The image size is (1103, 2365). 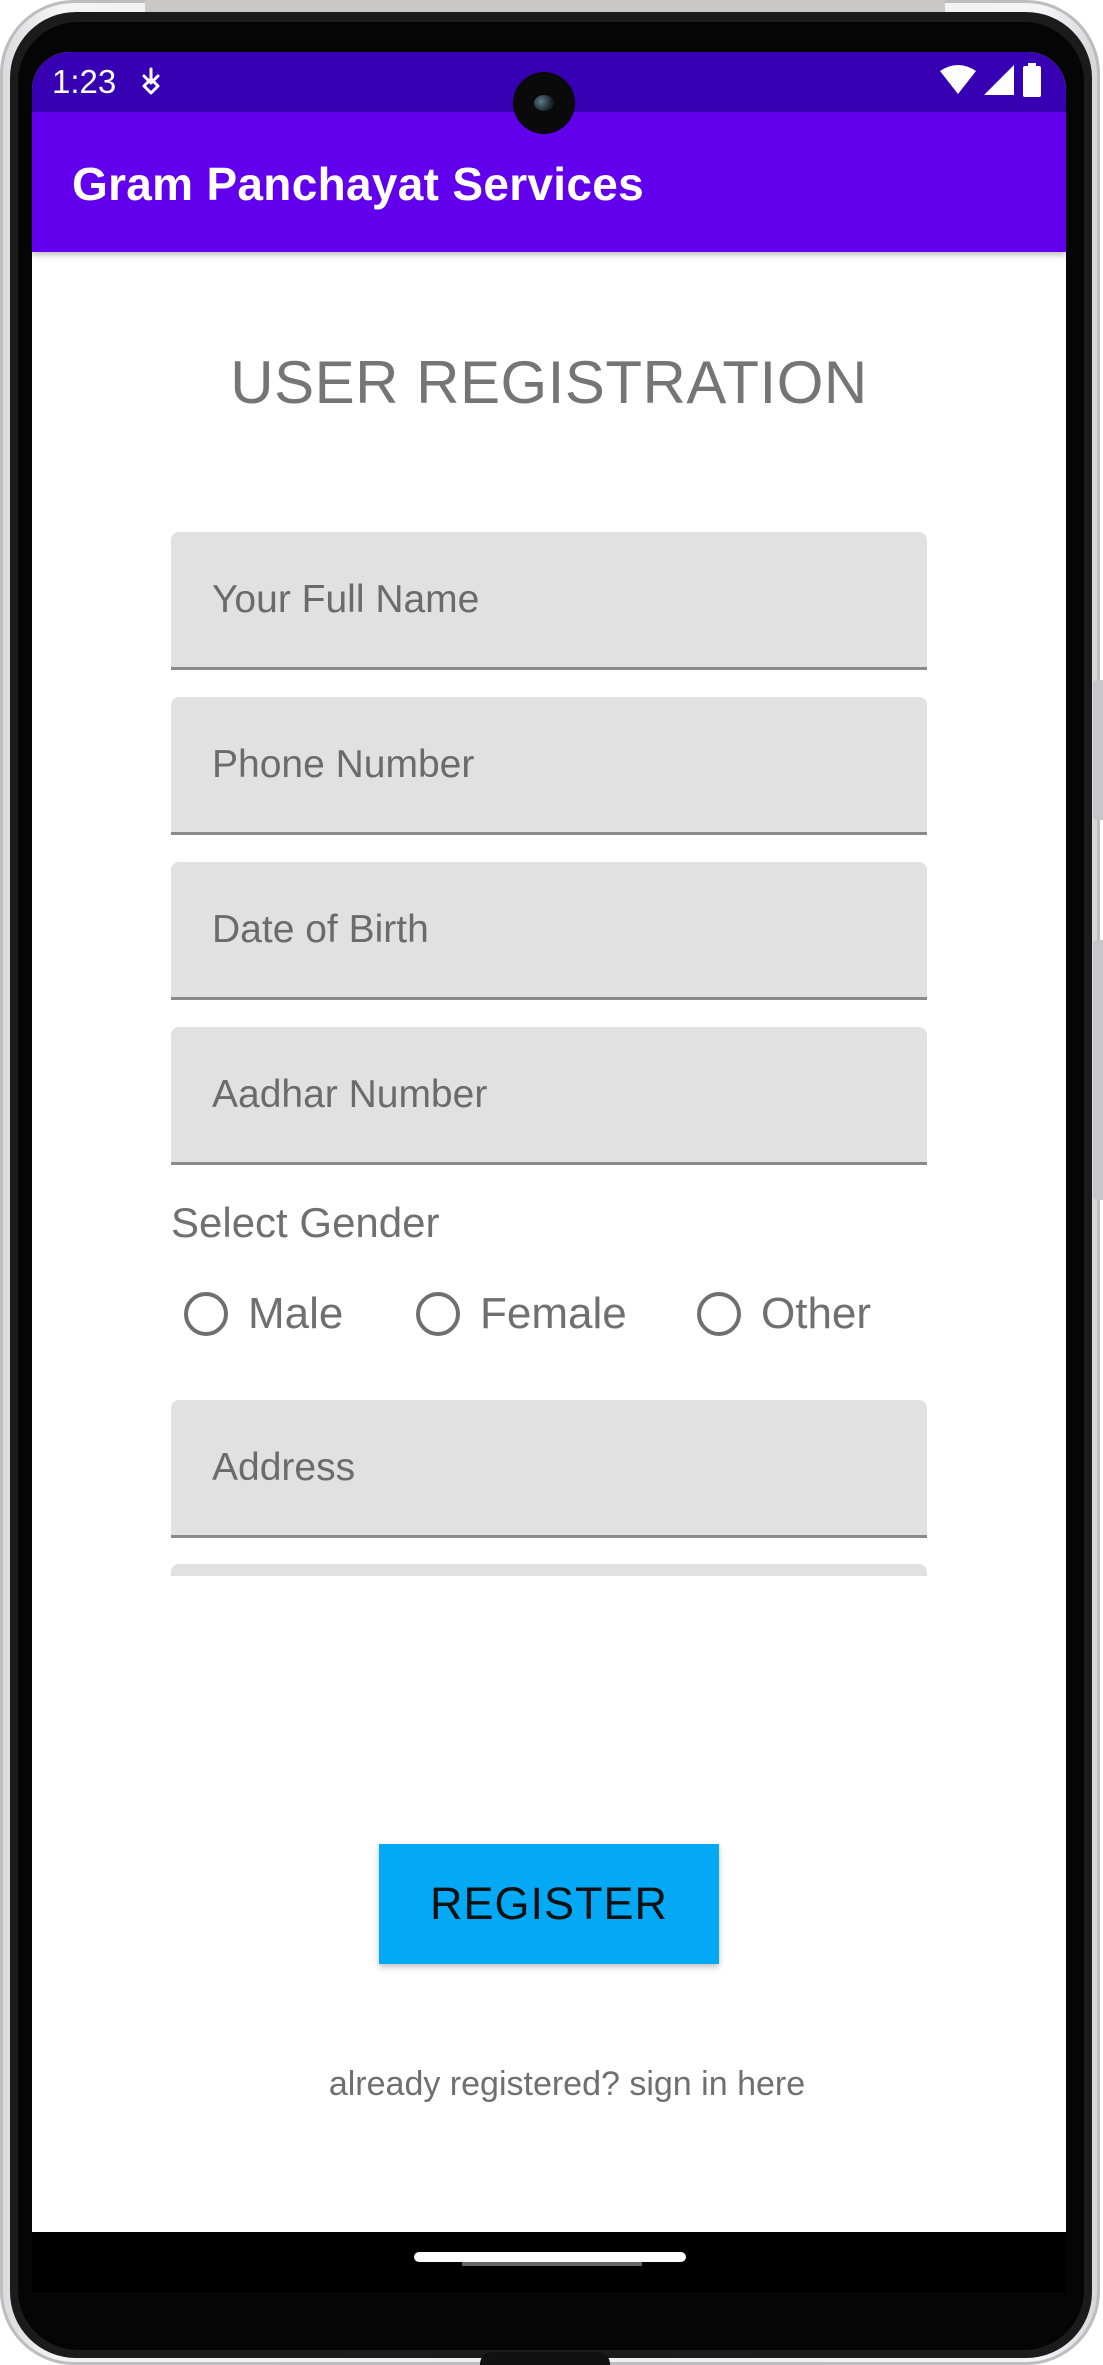 What do you see at coordinates (84, 81) in the screenshot?
I see `status-time: 1:23` at bounding box center [84, 81].